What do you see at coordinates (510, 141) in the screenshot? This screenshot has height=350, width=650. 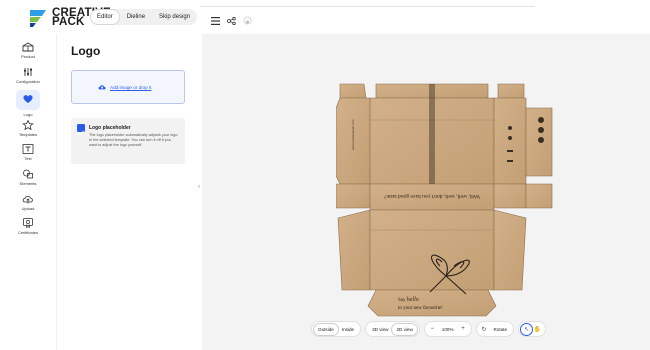 I see `panel-right-inner` at bounding box center [510, 141].